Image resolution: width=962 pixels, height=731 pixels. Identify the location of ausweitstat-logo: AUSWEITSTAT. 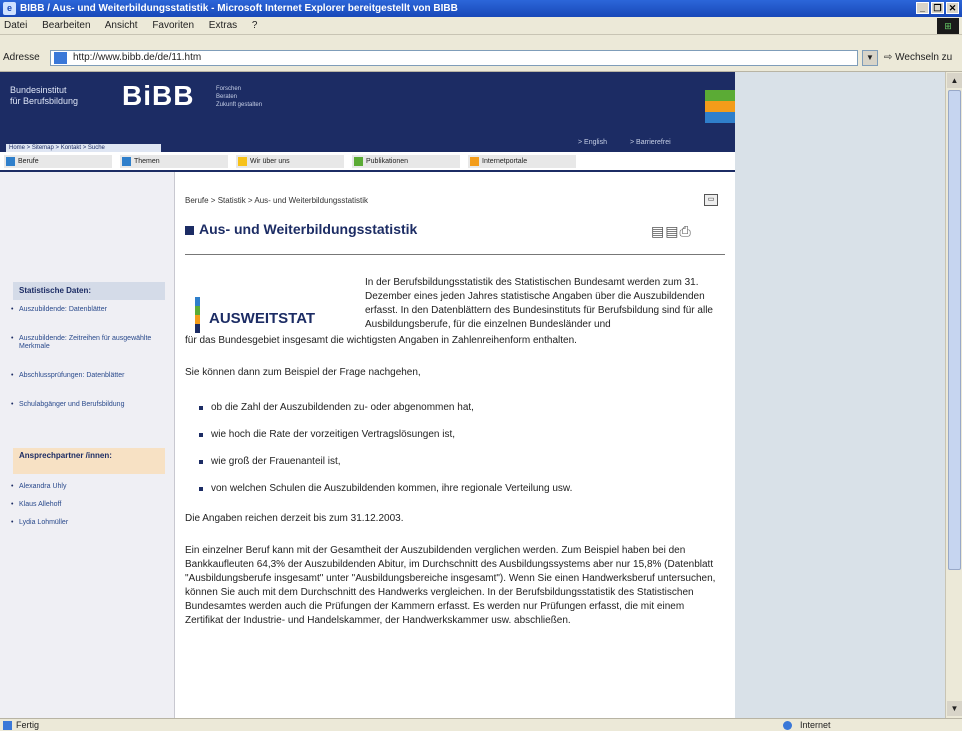
(277, 317).